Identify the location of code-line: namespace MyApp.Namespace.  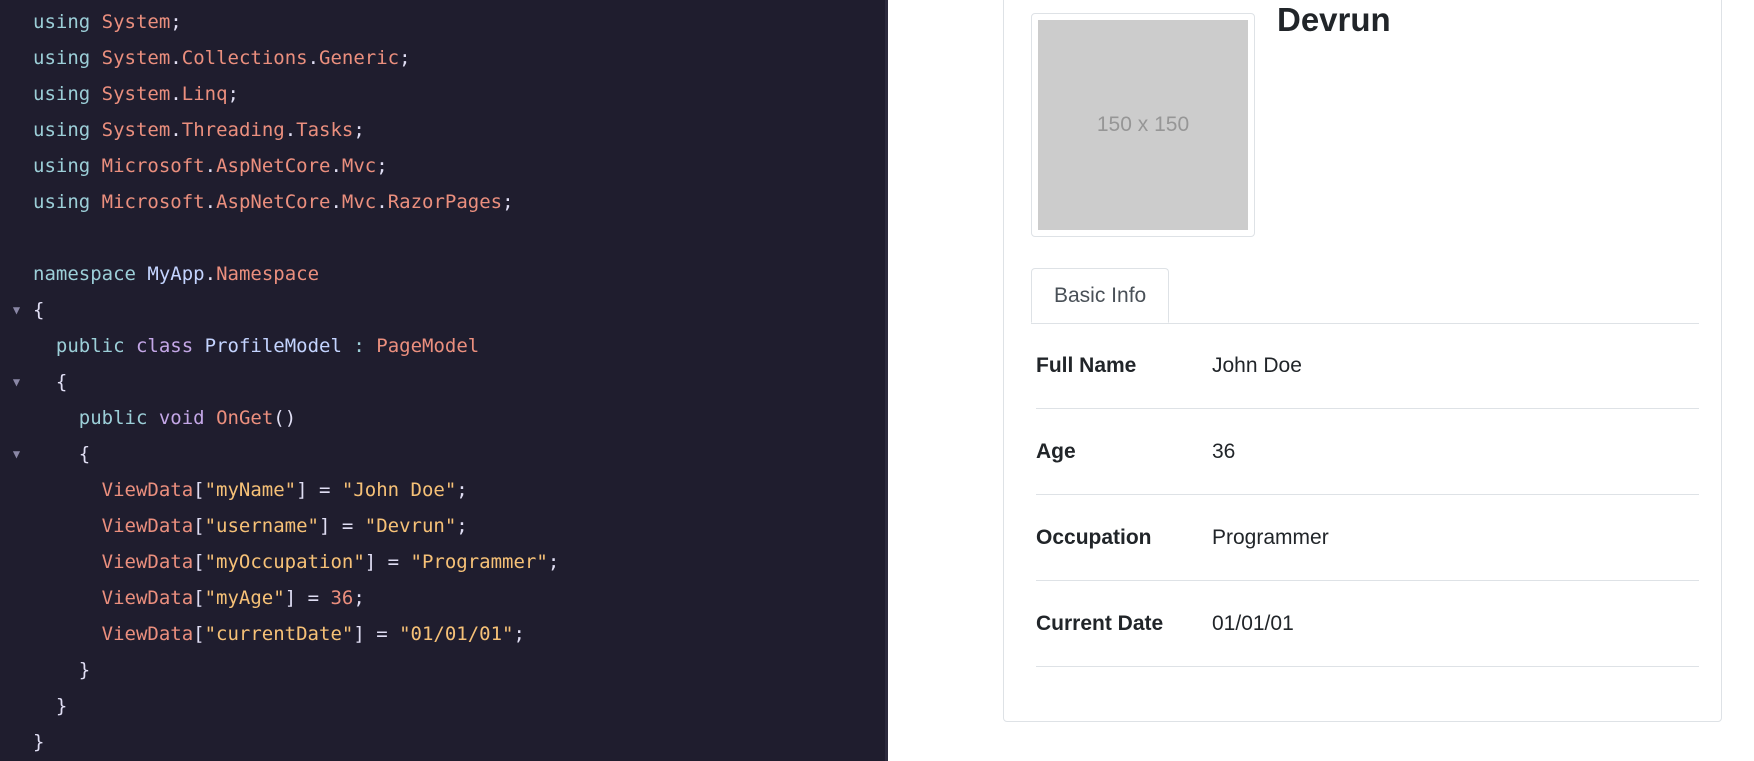
(442, 274).